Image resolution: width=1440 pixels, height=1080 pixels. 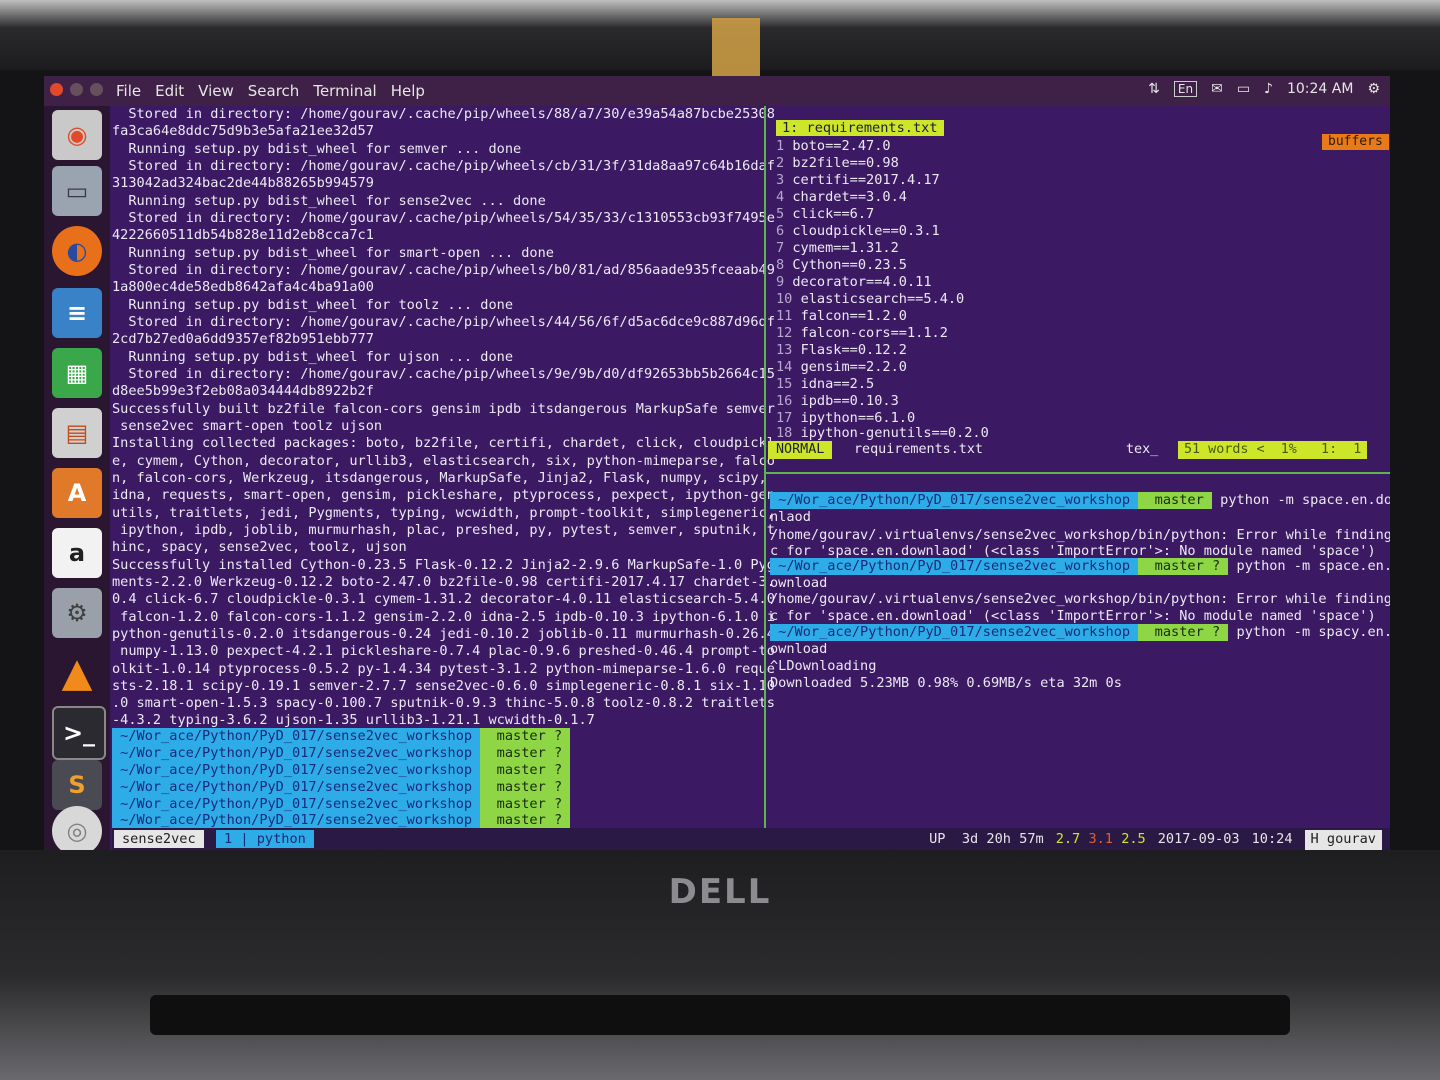 What do you see at coordinates (780, 248) in the screenshot?
I see `vim-line-number: 7` at bounding box center [780, 248].